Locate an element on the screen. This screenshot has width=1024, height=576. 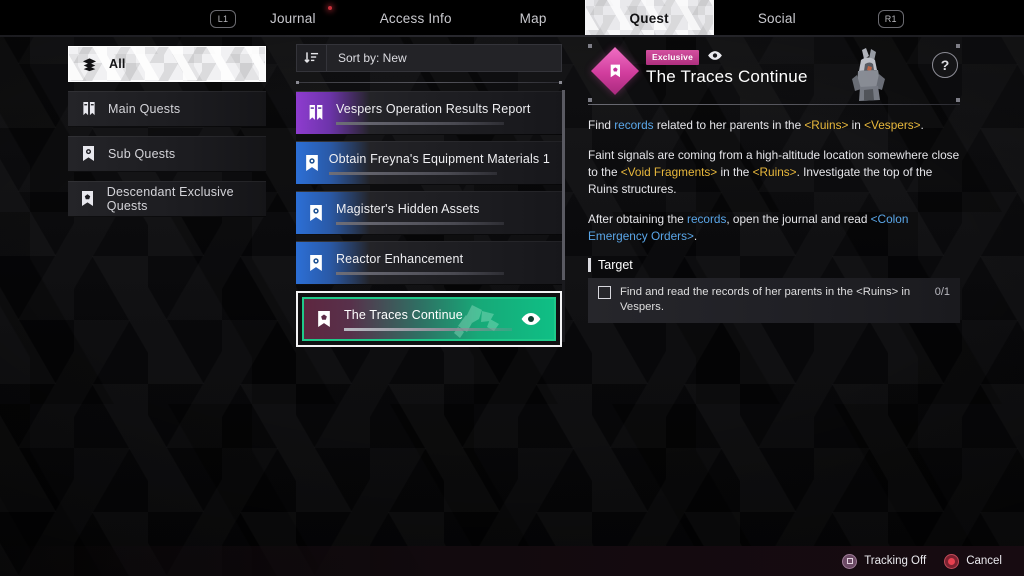
objective-checkbox is located at coordinates (604, 292).